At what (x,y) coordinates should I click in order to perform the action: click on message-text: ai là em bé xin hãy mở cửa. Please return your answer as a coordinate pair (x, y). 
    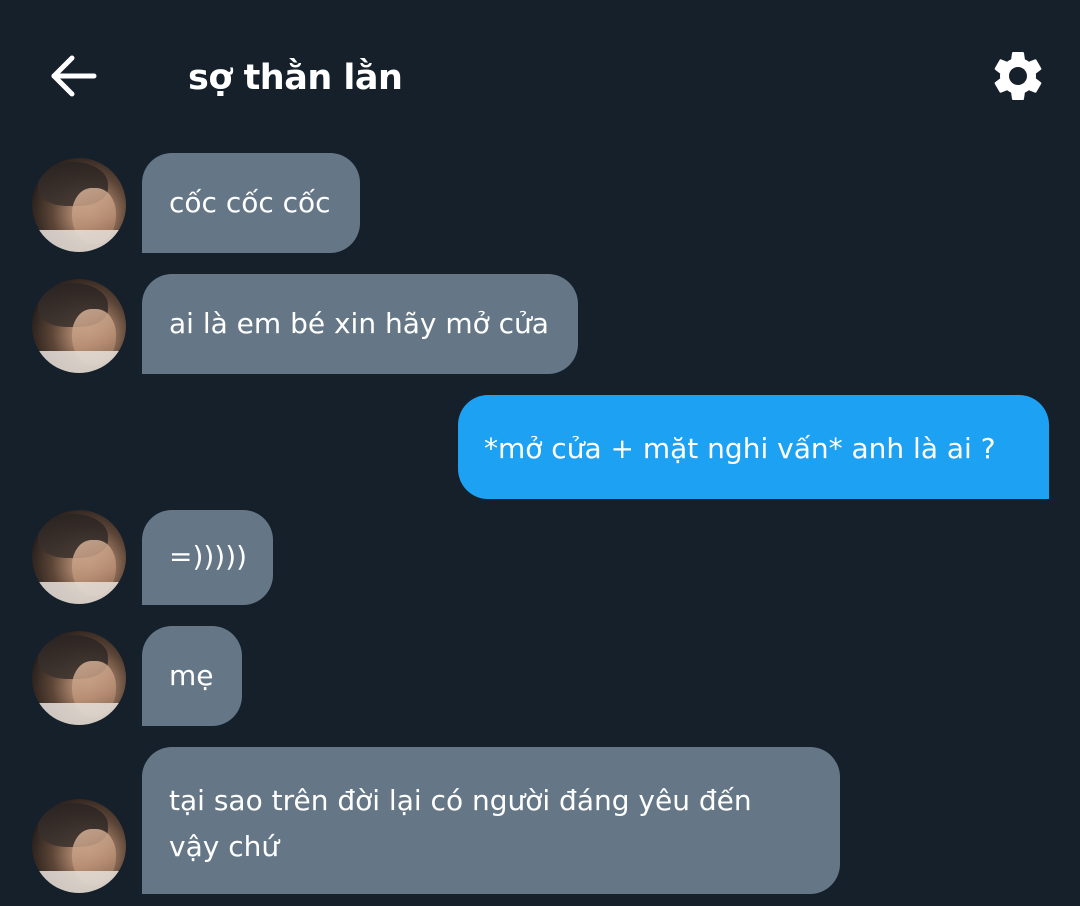
    Looking at the image, I should click on (359, 323).